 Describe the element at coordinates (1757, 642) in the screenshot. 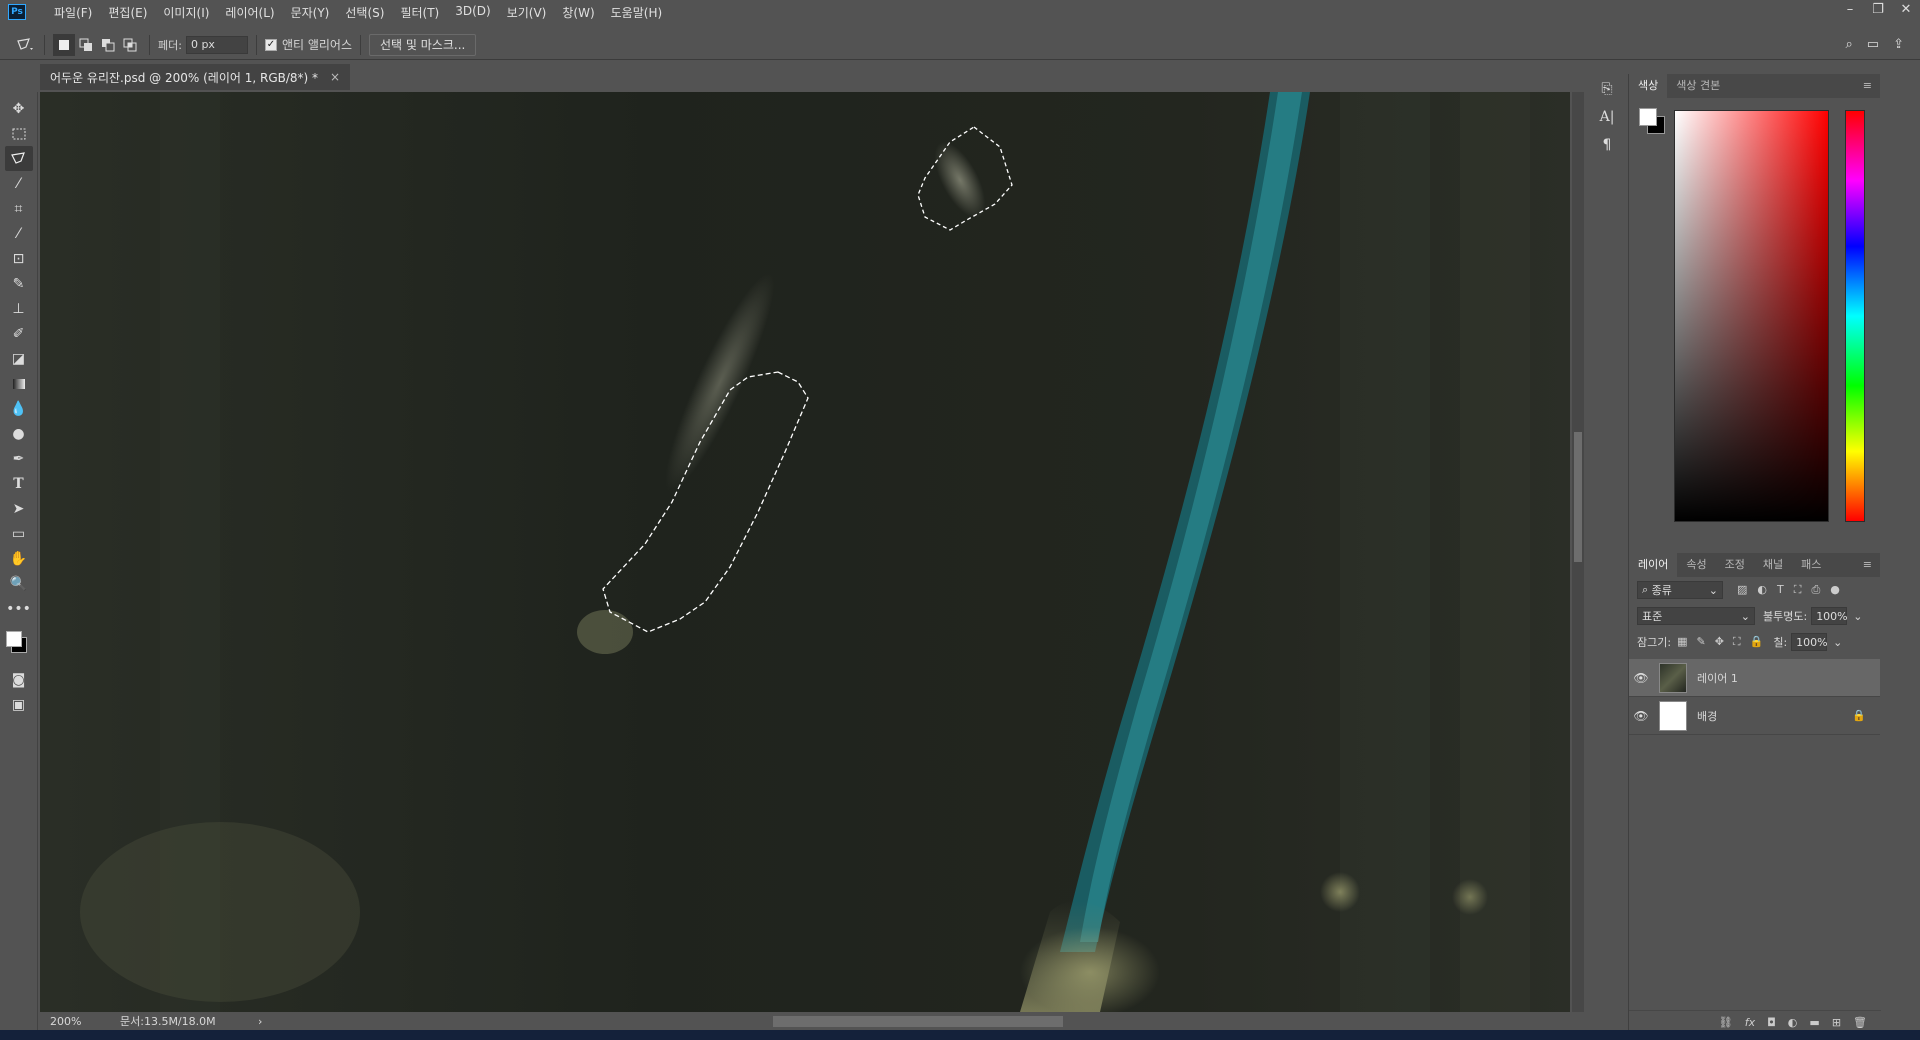

I see `lock-all-icon: 🔒` at that location.